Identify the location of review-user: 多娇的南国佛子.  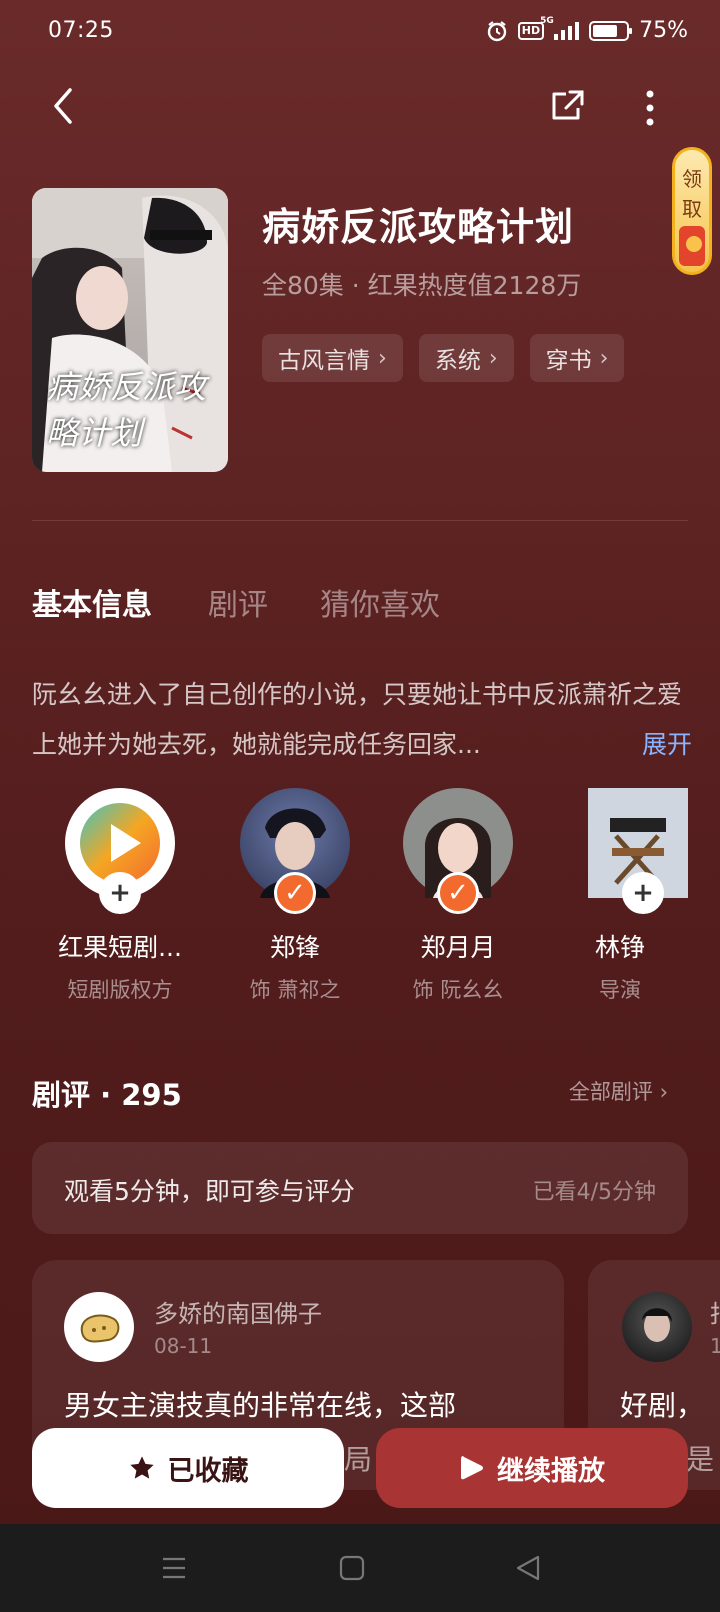
(238, 1314).